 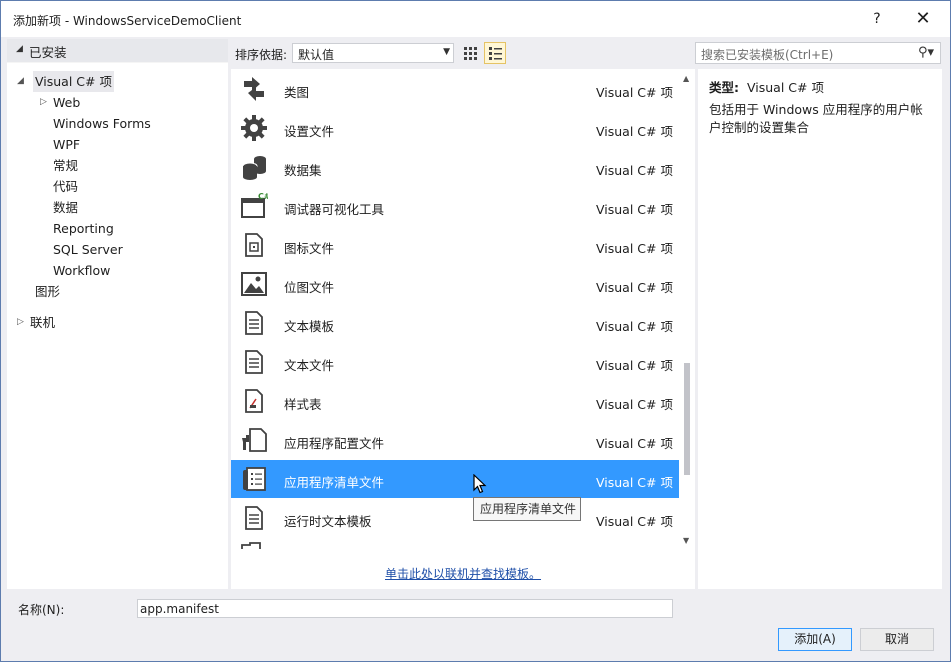 What do you see at coordinates (117, 144) in the screenshot?
I see `tree-node-wpf: WPF` at bounding box center [117, 144].